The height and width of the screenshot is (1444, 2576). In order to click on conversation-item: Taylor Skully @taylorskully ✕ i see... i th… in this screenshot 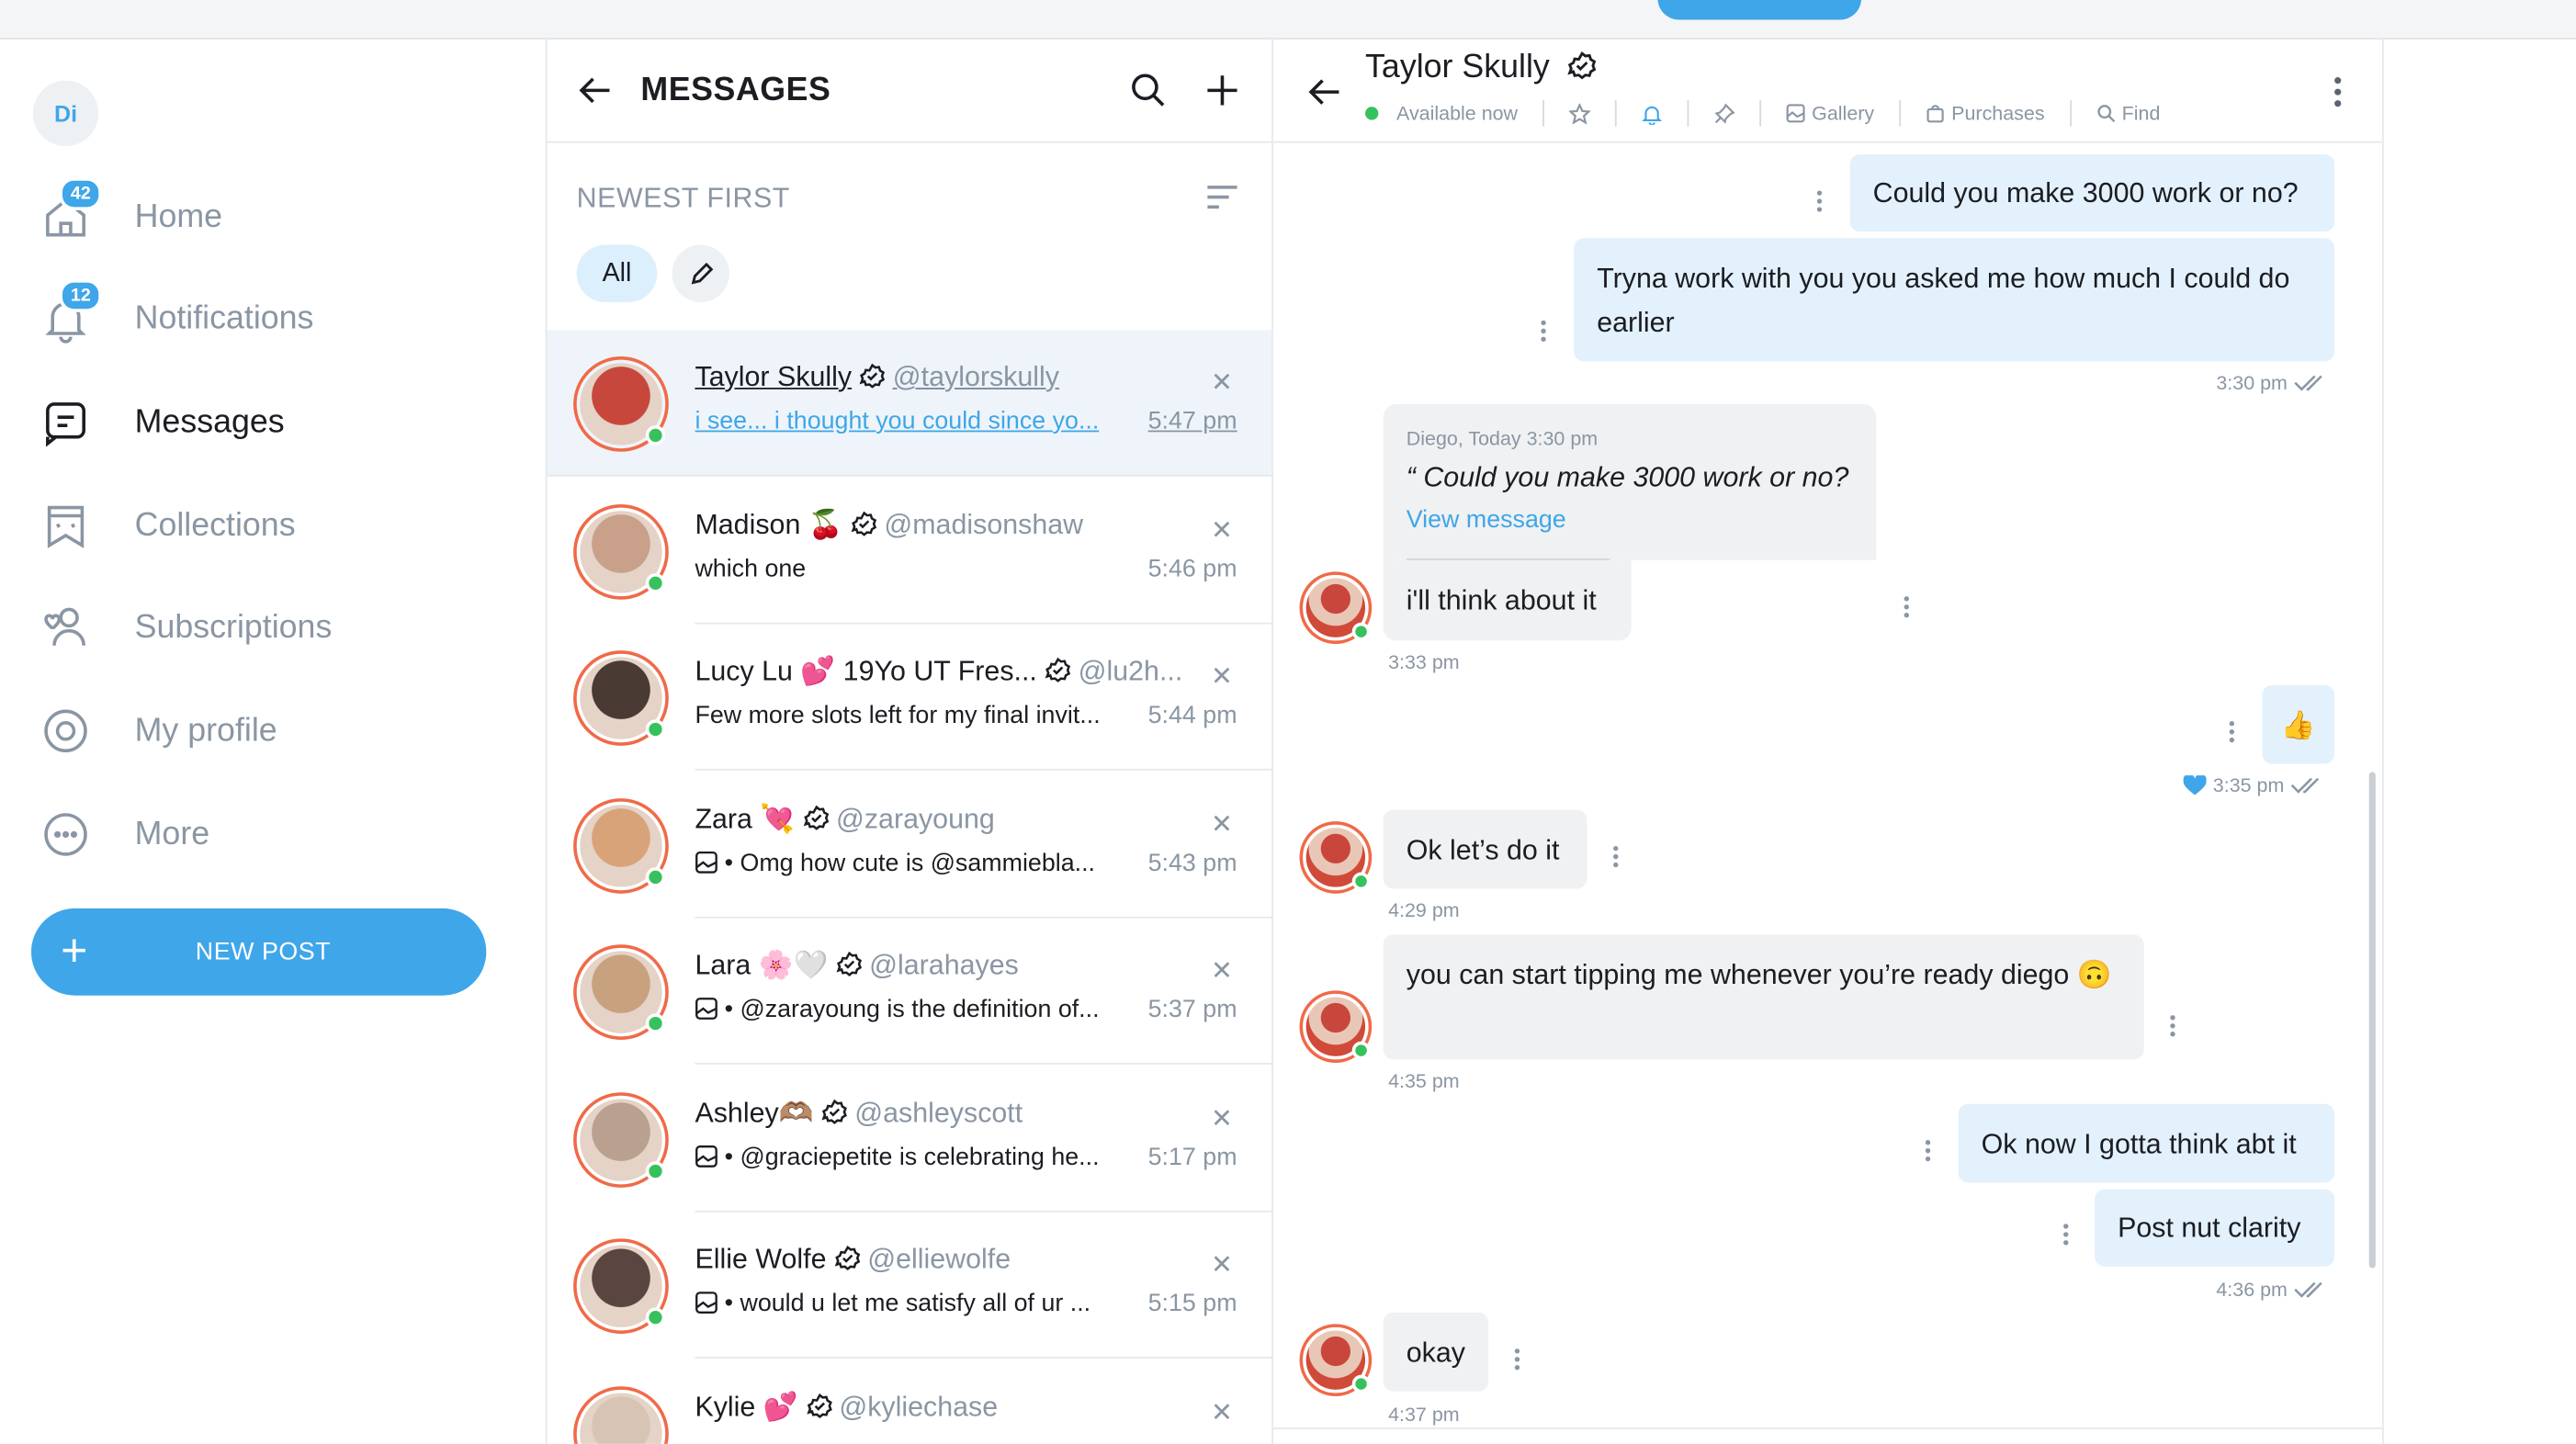, I will do `click(909, 404)`.